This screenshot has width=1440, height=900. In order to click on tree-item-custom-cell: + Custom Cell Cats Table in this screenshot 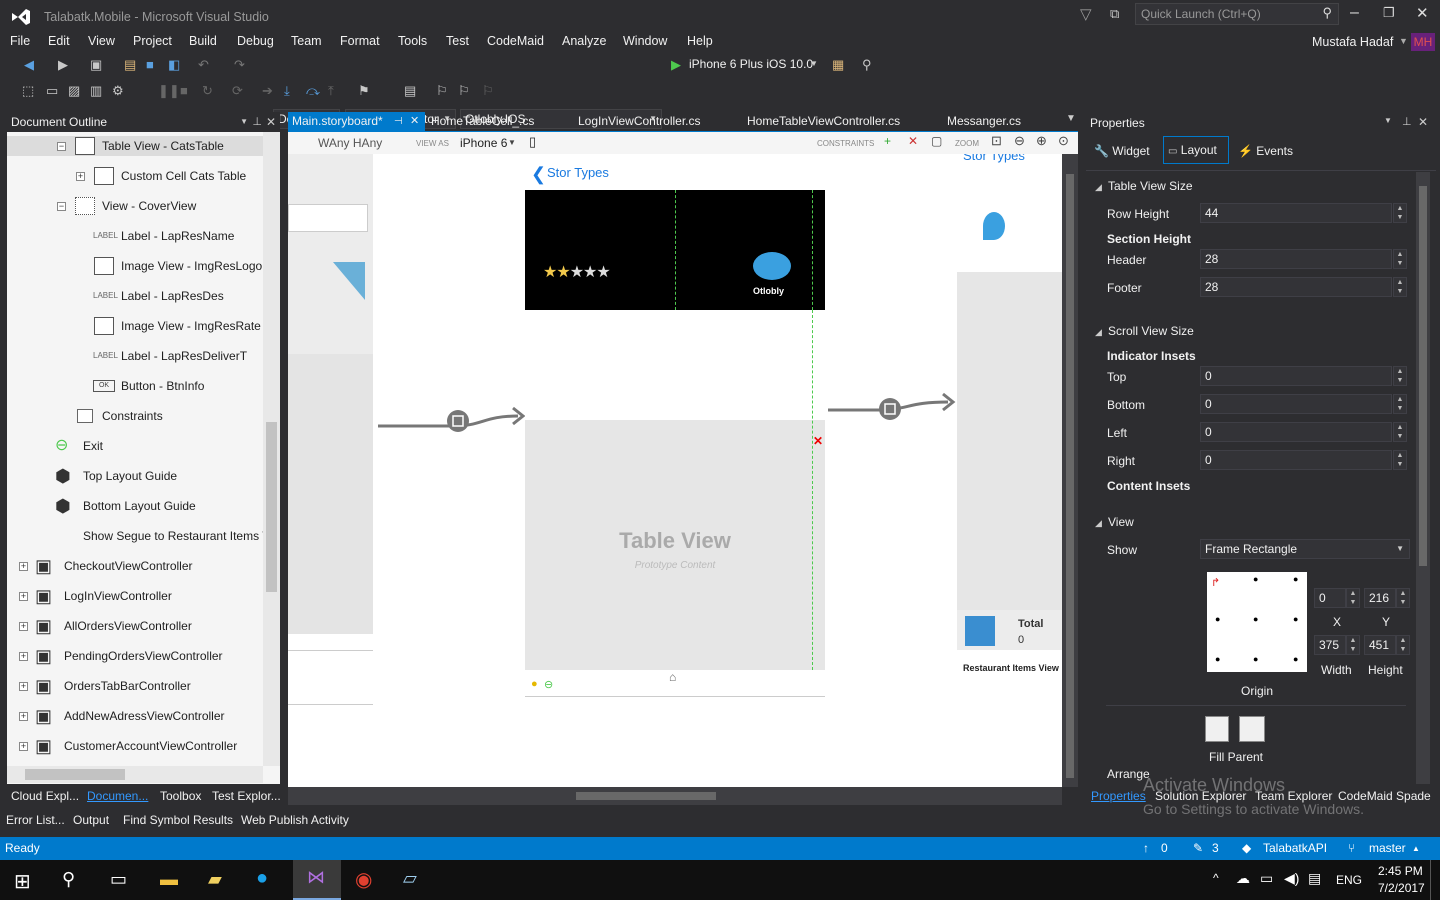, I will do `click(138, 176)`.